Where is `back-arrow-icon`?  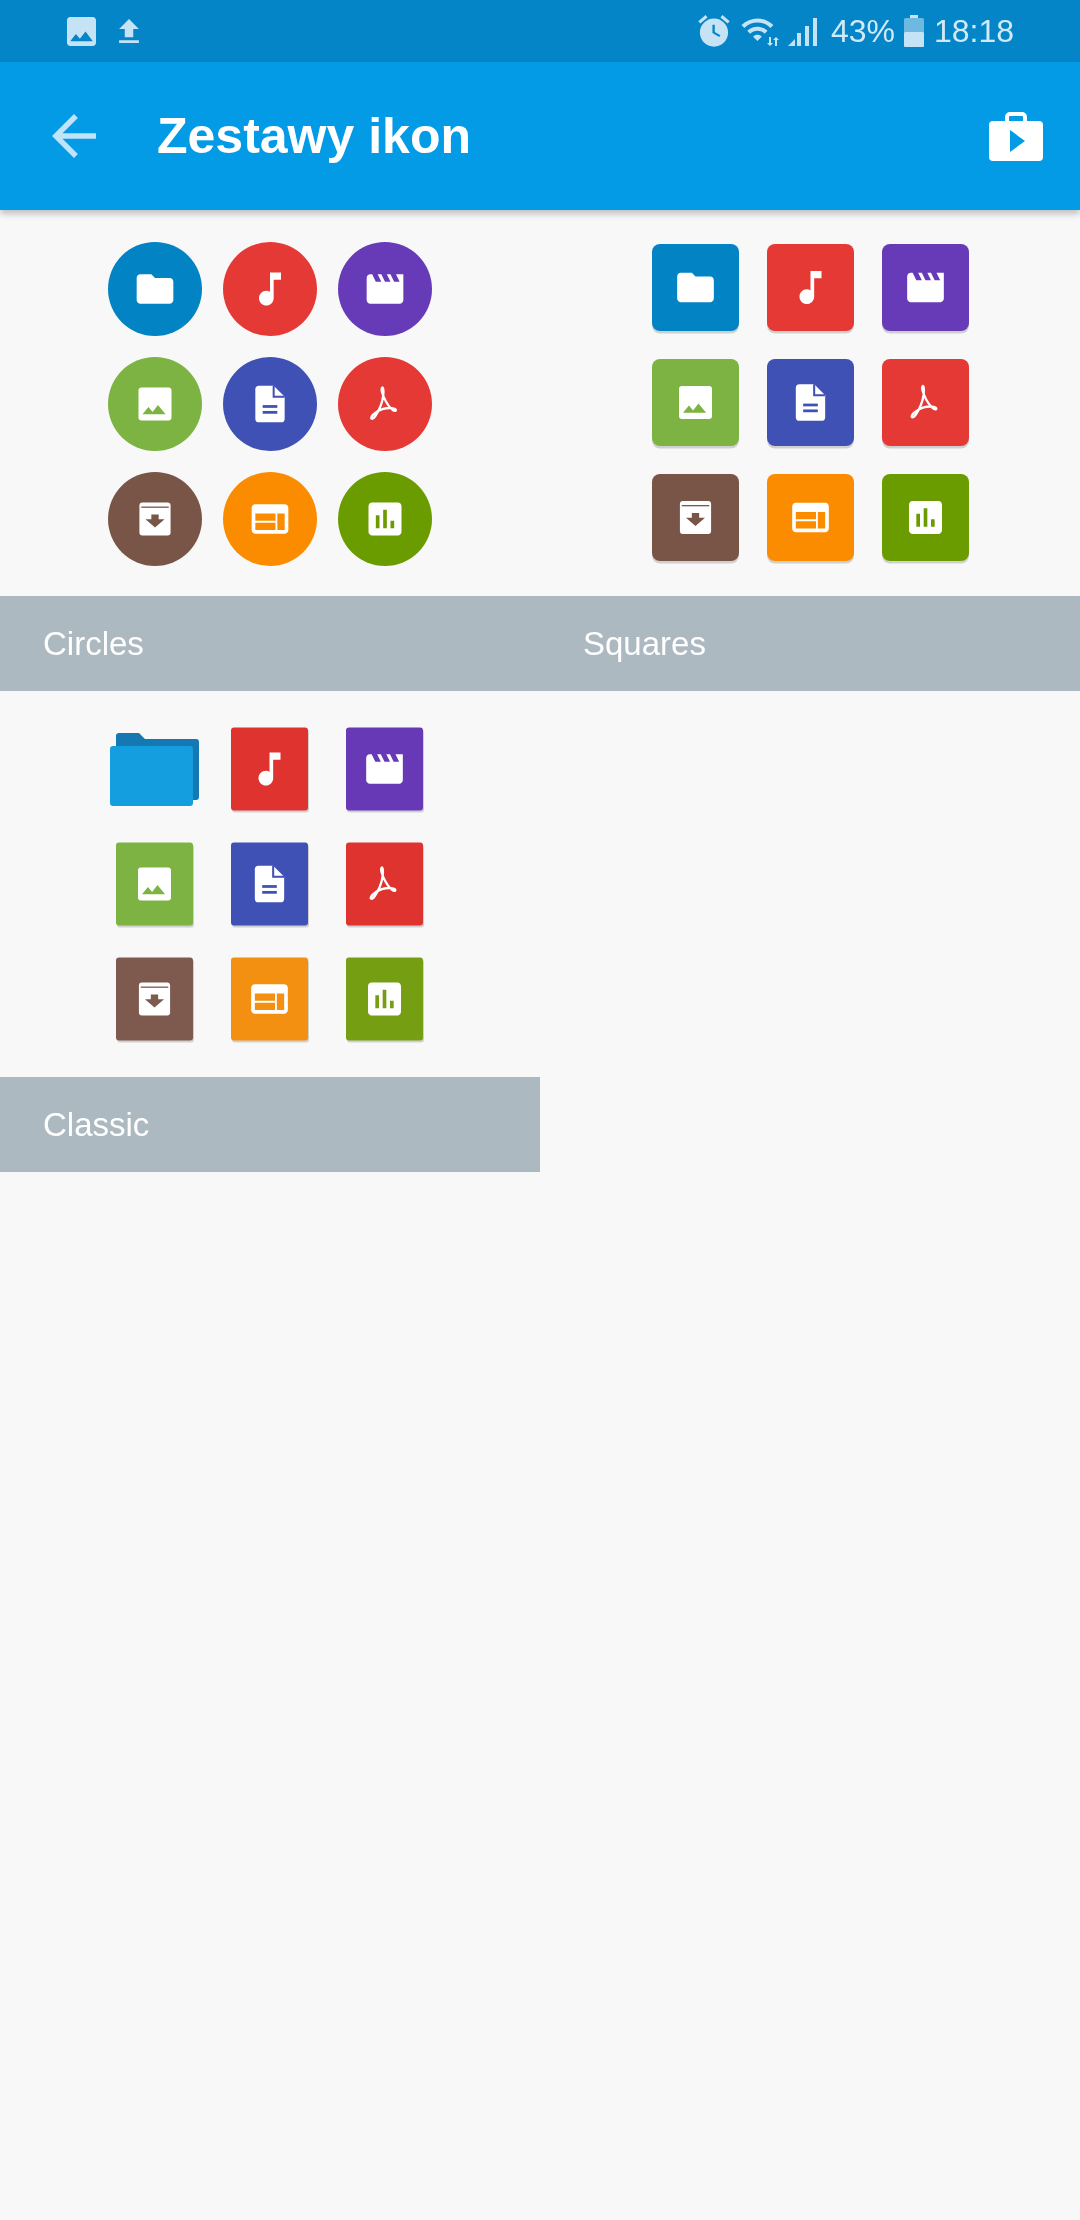
back-arrow-icon is located at coordinates (74, 136).